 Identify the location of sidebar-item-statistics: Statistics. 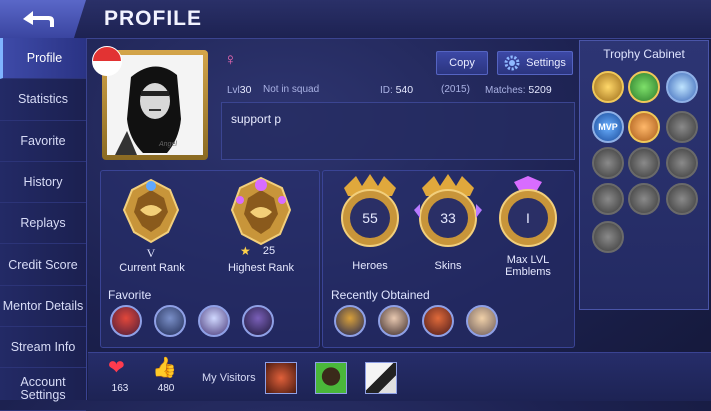
(43, 100).